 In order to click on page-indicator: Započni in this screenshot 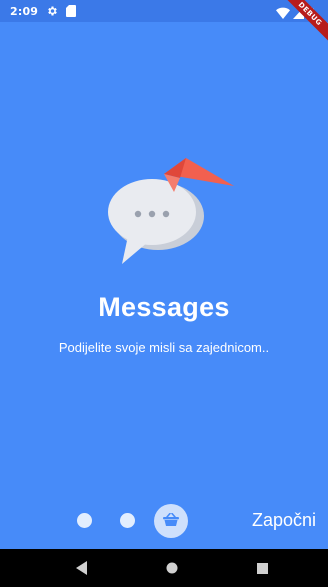, I will do `click(164, 520)`.